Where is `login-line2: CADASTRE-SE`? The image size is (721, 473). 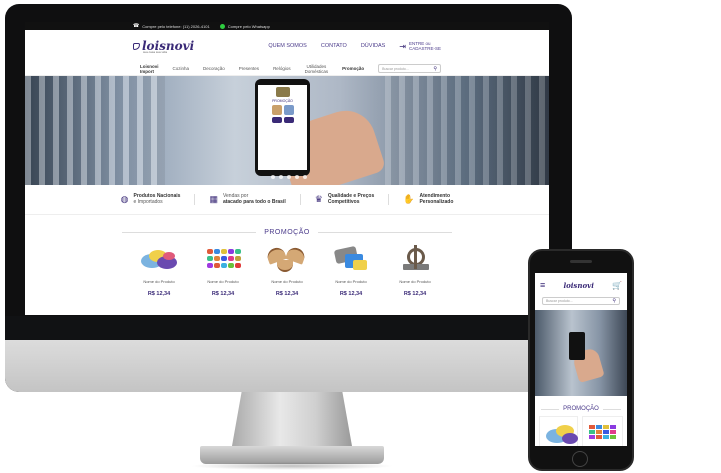 login-line2: CADASTRE-SE is located at coordinates (424, 48).